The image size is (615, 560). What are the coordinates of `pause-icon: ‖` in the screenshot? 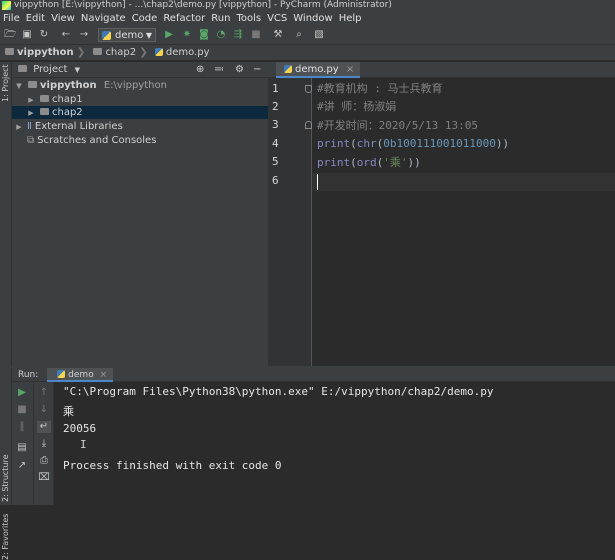 It's located at (22, 427).